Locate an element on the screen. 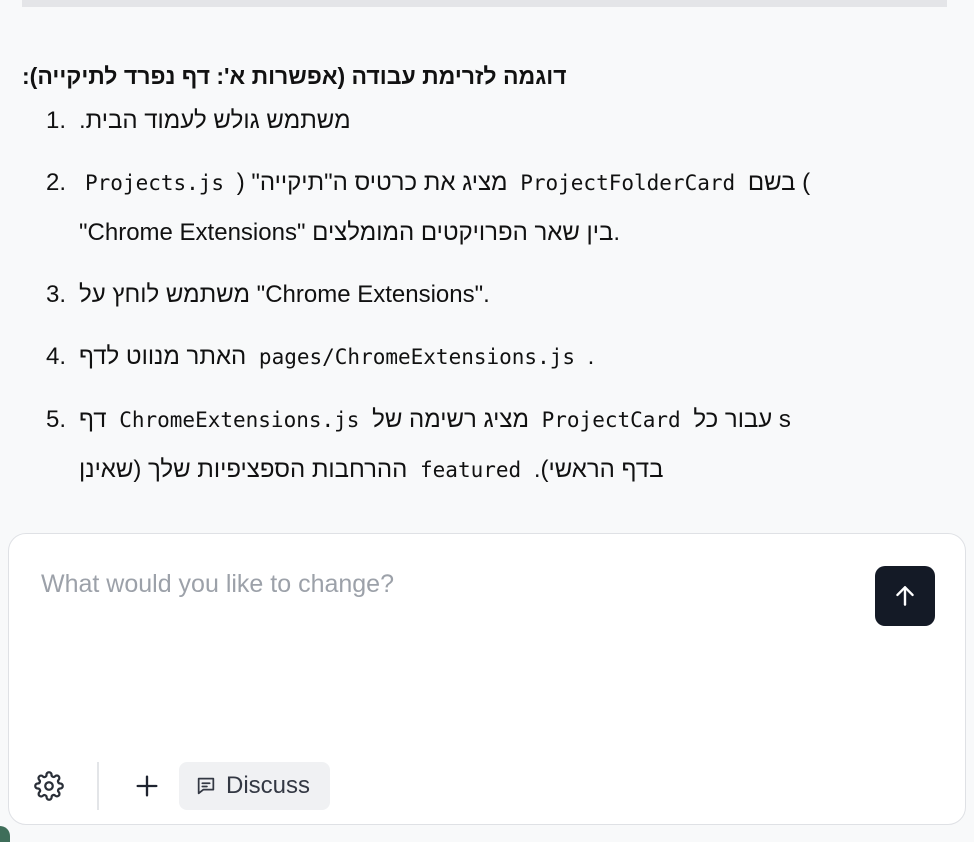 Image resolution: width=974 pixels, height=842 pixels. gear-icon is located at coordinates (49, 786).